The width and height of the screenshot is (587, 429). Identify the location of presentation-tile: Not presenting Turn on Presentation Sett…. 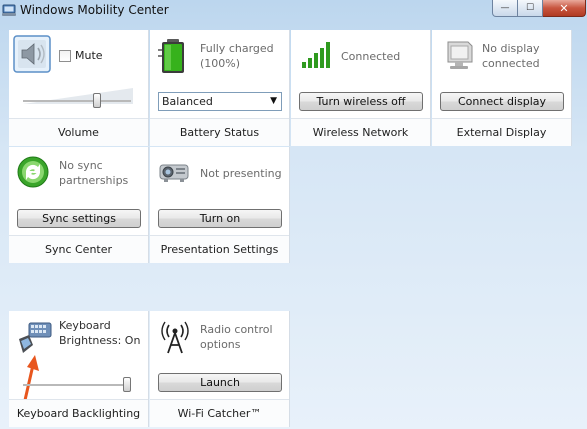
(220, 205).